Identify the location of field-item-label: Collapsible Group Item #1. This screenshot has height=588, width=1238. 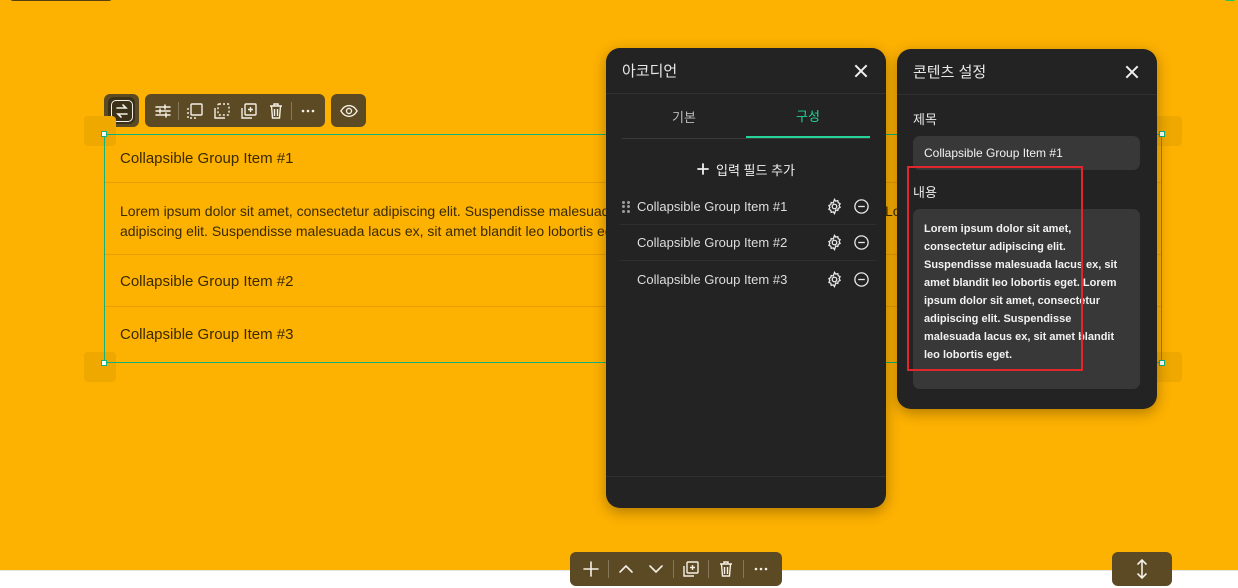
(712, 206).